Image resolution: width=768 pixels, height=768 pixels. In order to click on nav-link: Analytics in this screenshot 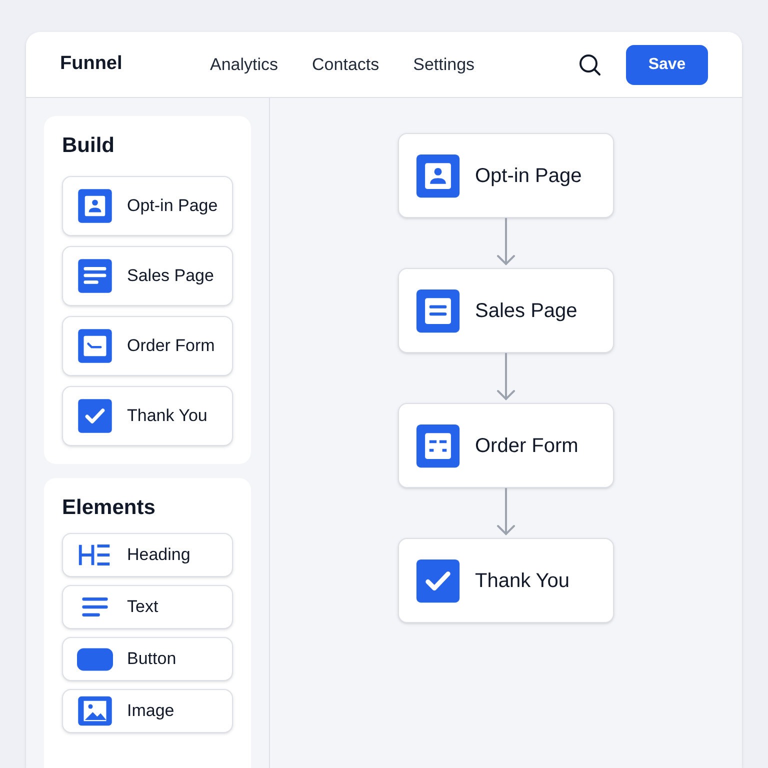, I will do `click(244, 65)`.